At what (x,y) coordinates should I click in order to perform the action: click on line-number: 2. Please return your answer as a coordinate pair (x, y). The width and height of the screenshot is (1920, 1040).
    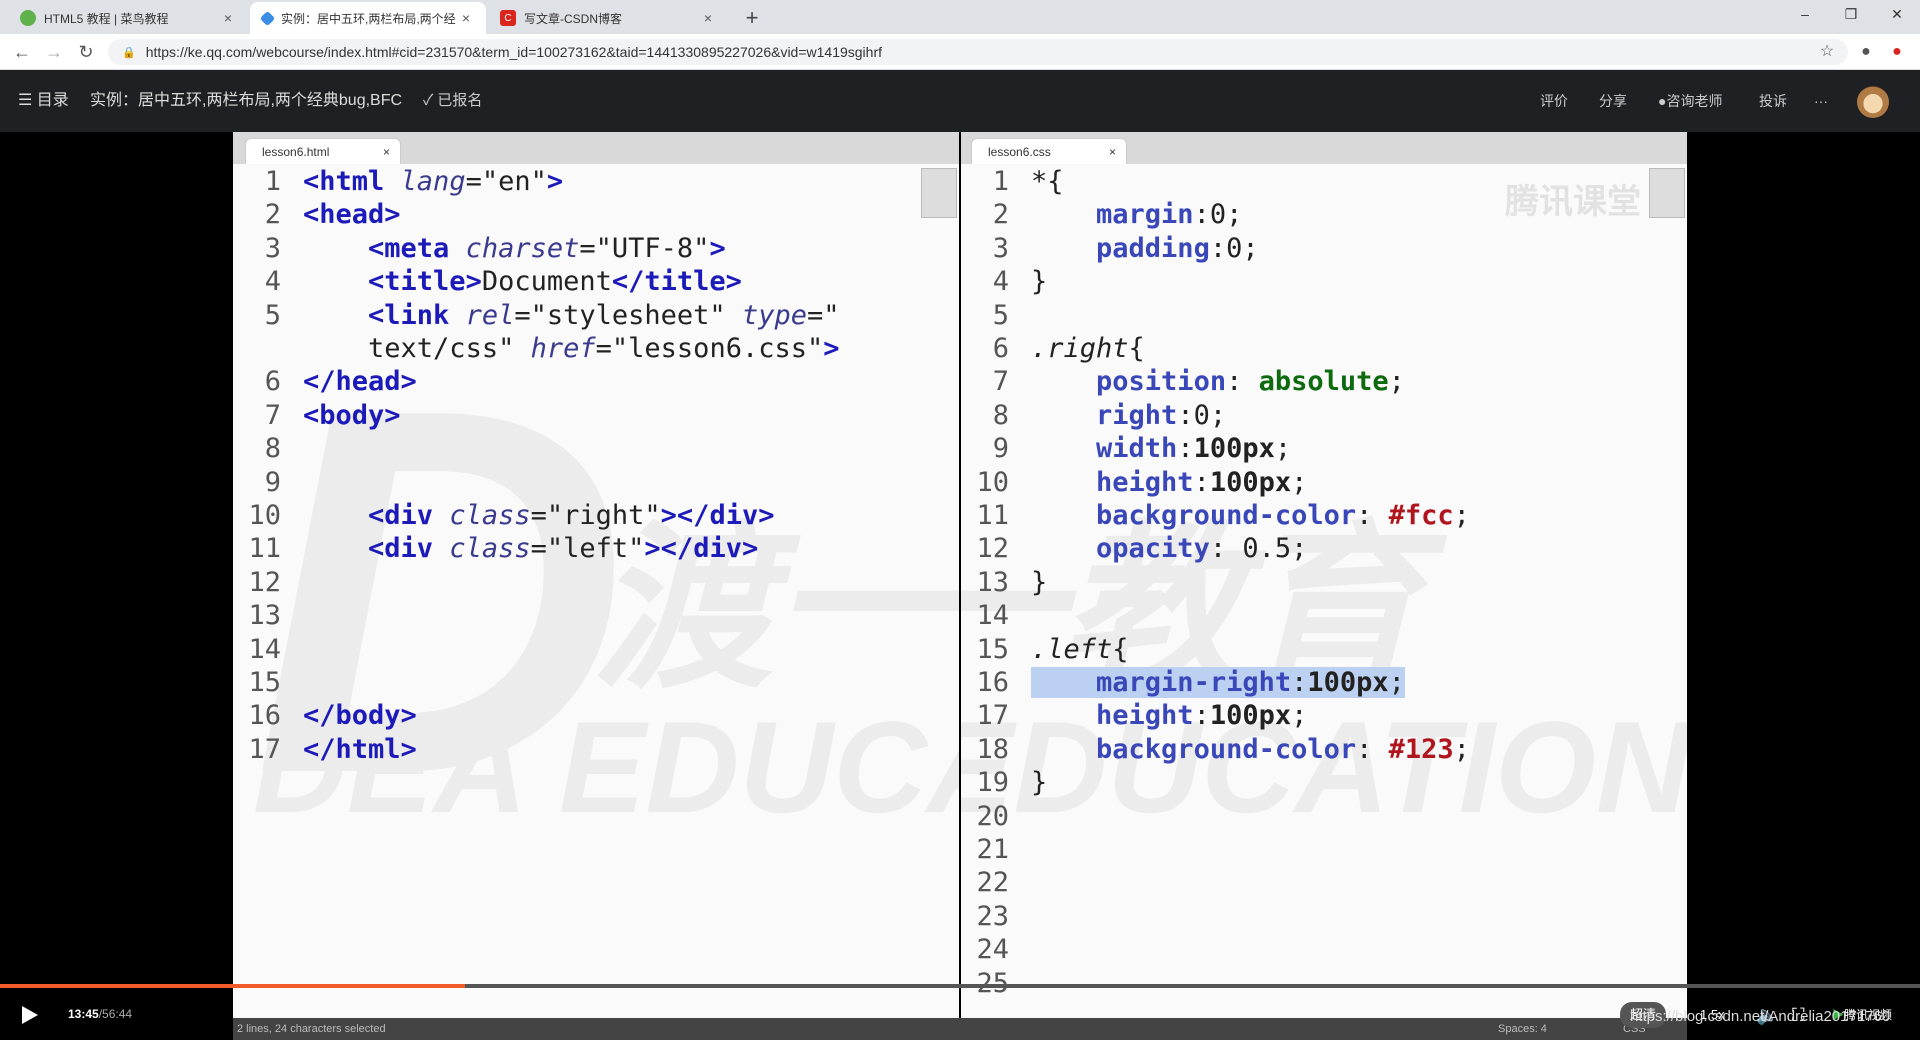
    Looking at the image, I should click on (1000, 215).